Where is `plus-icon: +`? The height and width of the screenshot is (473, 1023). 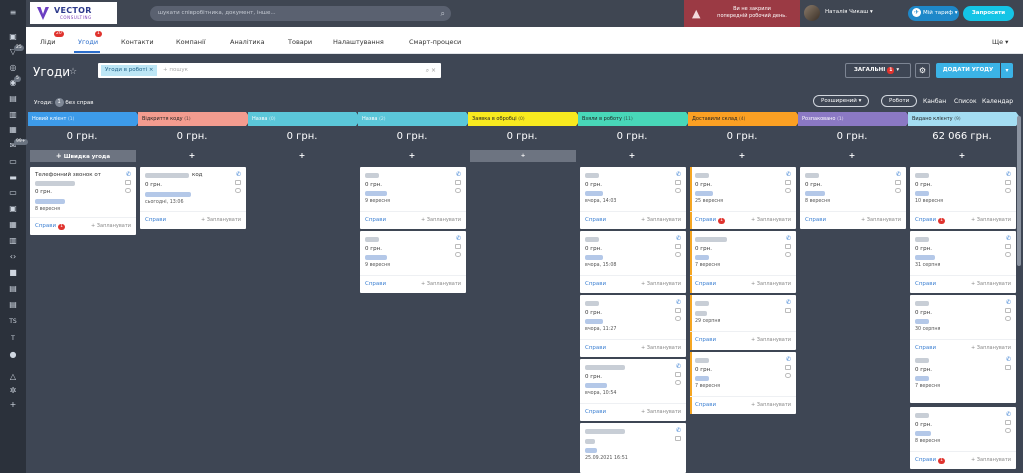
plus-icon: + is located at coordinates (13, 405).